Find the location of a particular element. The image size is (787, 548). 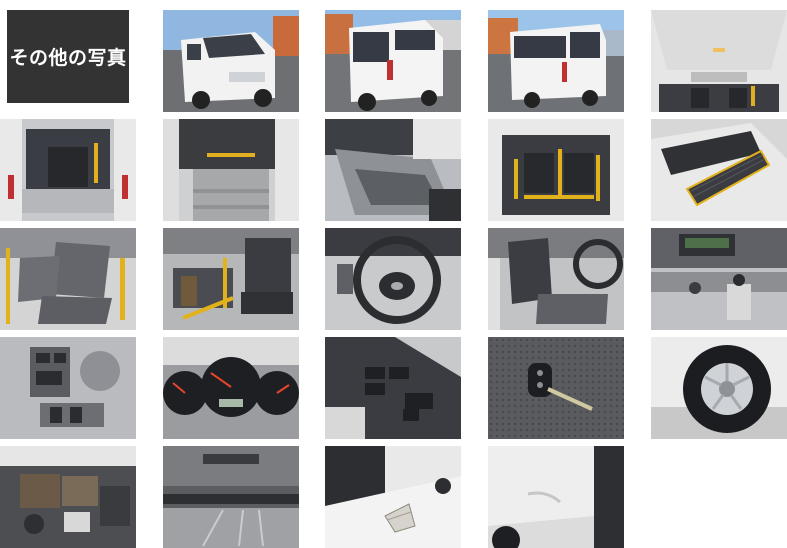

photo-center-console is located at coordinates (719, 279).